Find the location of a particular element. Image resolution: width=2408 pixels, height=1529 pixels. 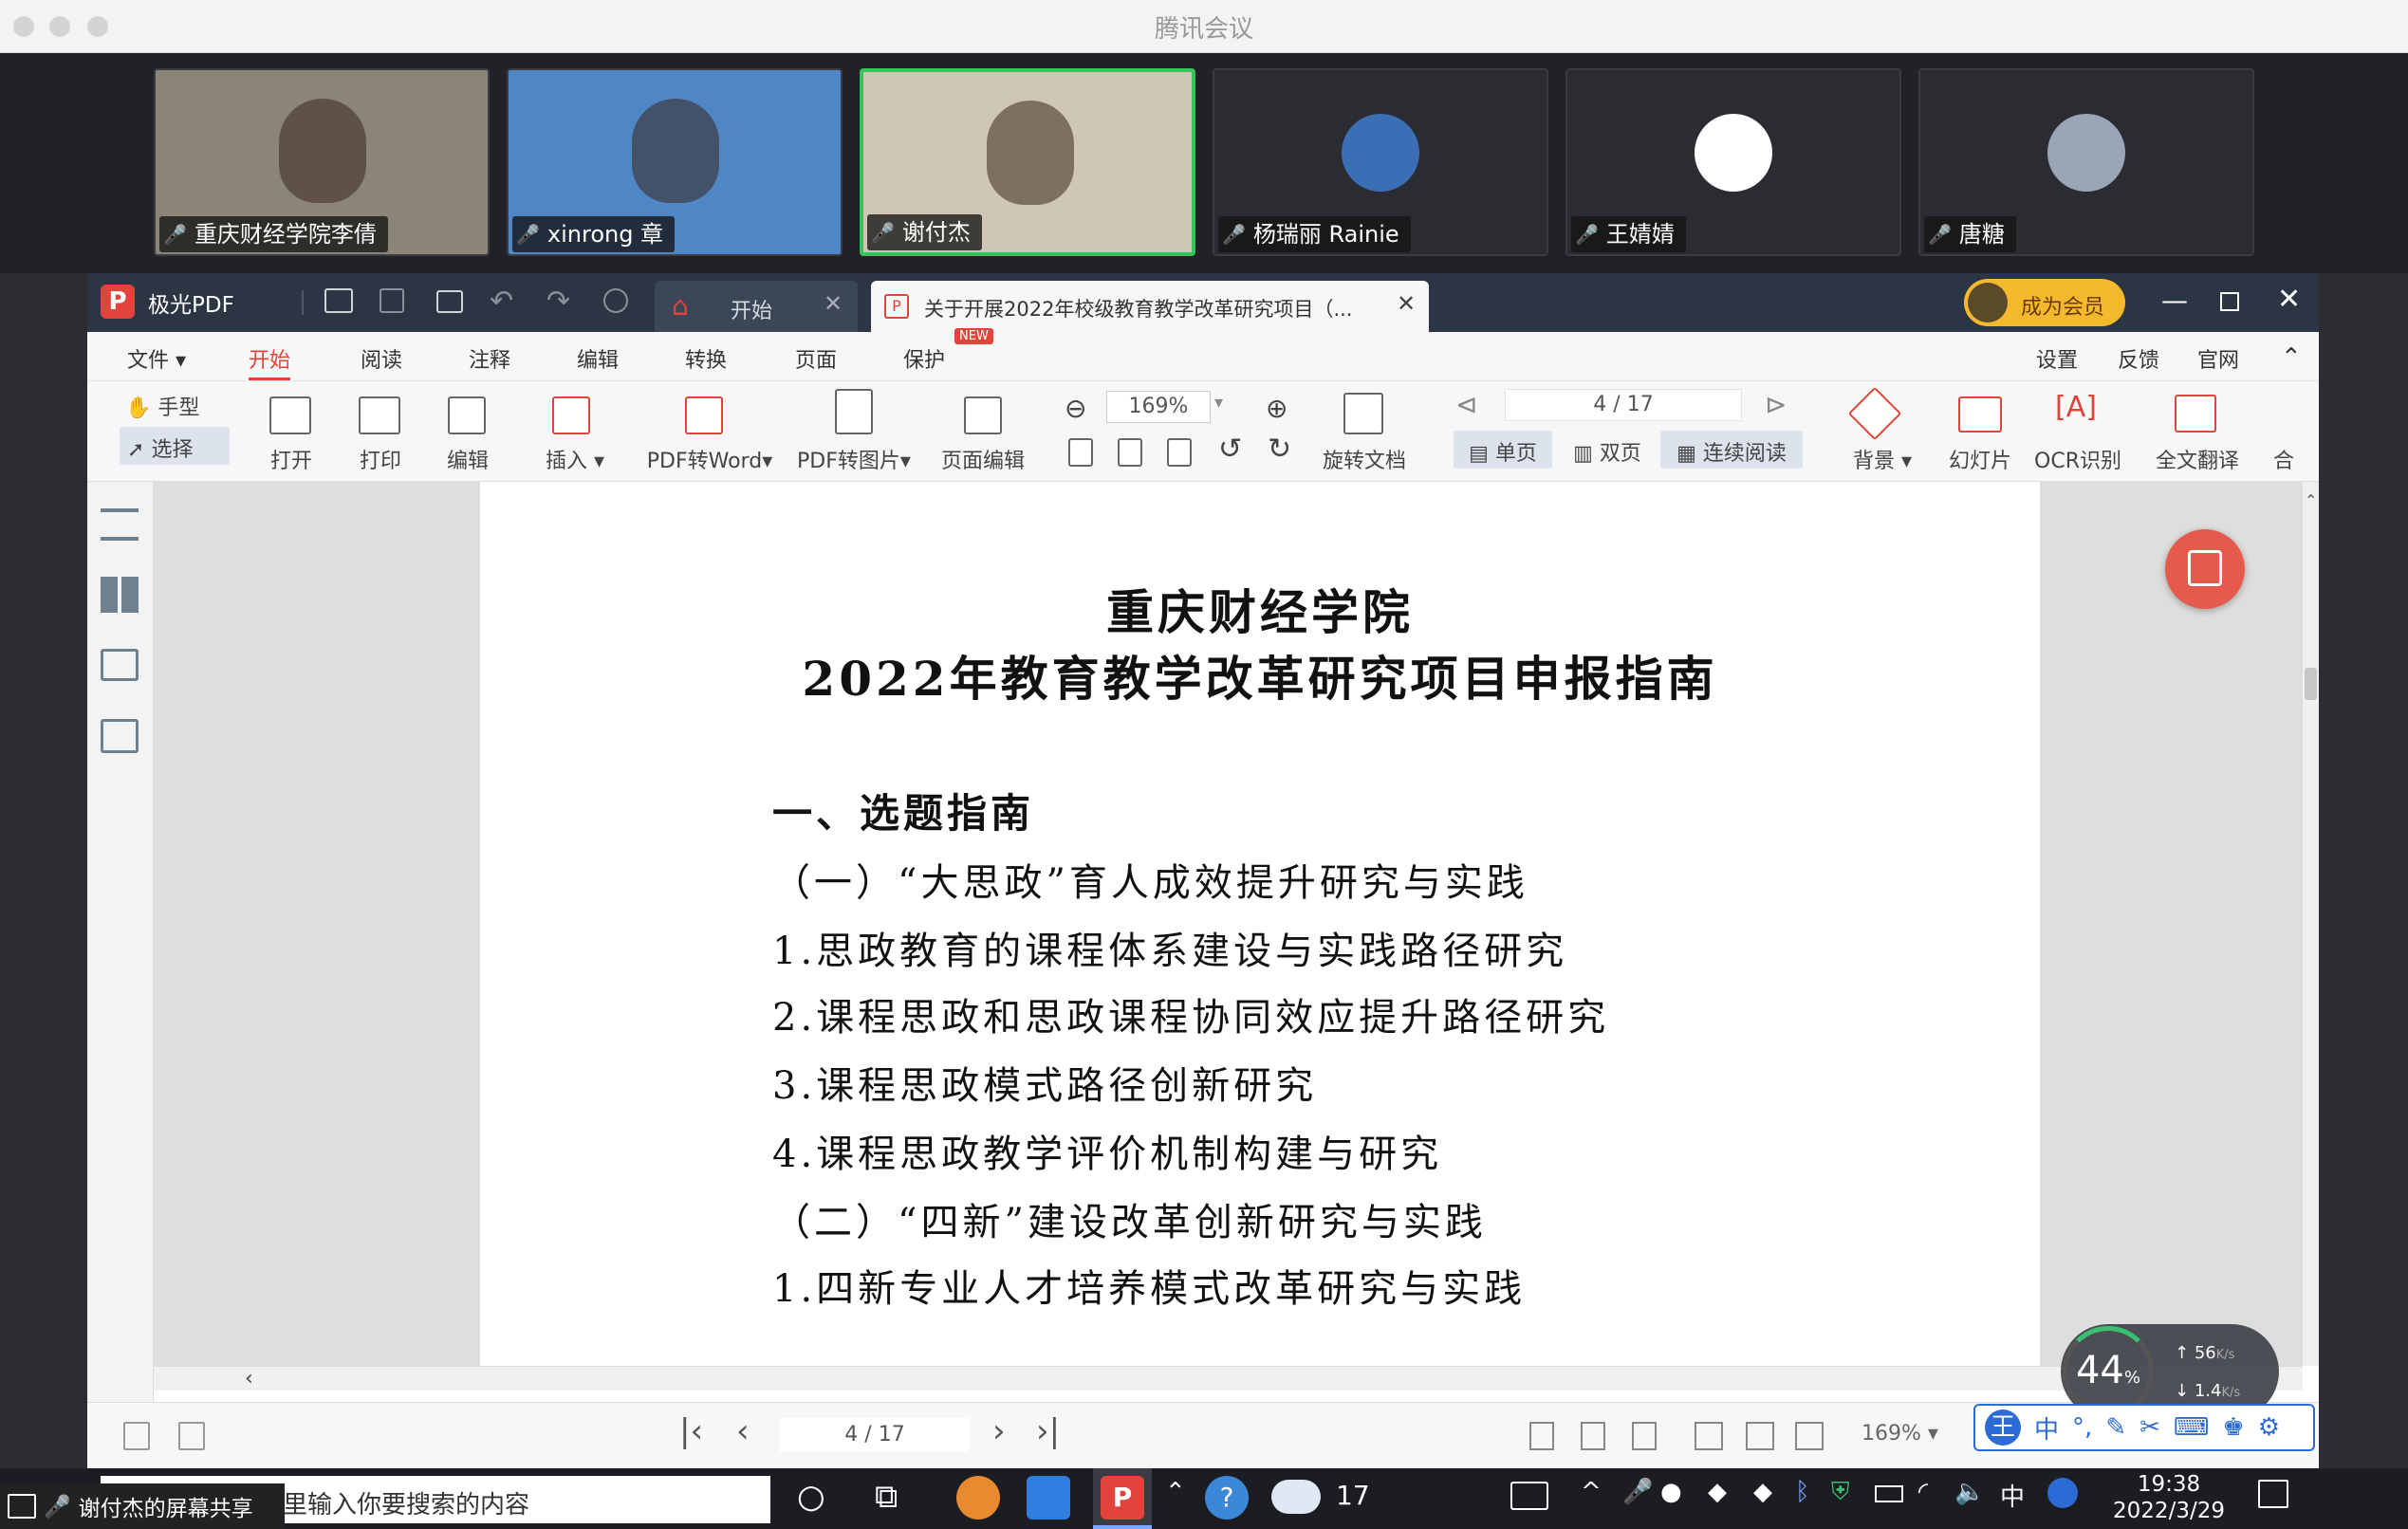

keyboard-icon: ⌨ is located at coordinates (2192, 1427).